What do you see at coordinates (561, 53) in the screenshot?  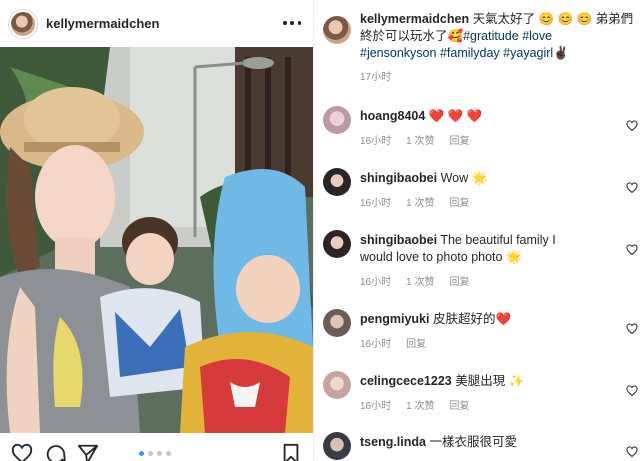 I see `caption-emoji: ✌🏿` at bounding box center [561, 53].